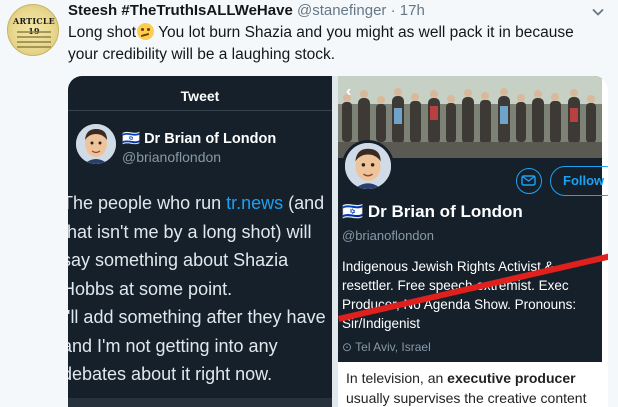  Describe the element at coordinates (466, 398) in the screenshot. I see `snippet-line2: usually supervises the creative content` at that location.